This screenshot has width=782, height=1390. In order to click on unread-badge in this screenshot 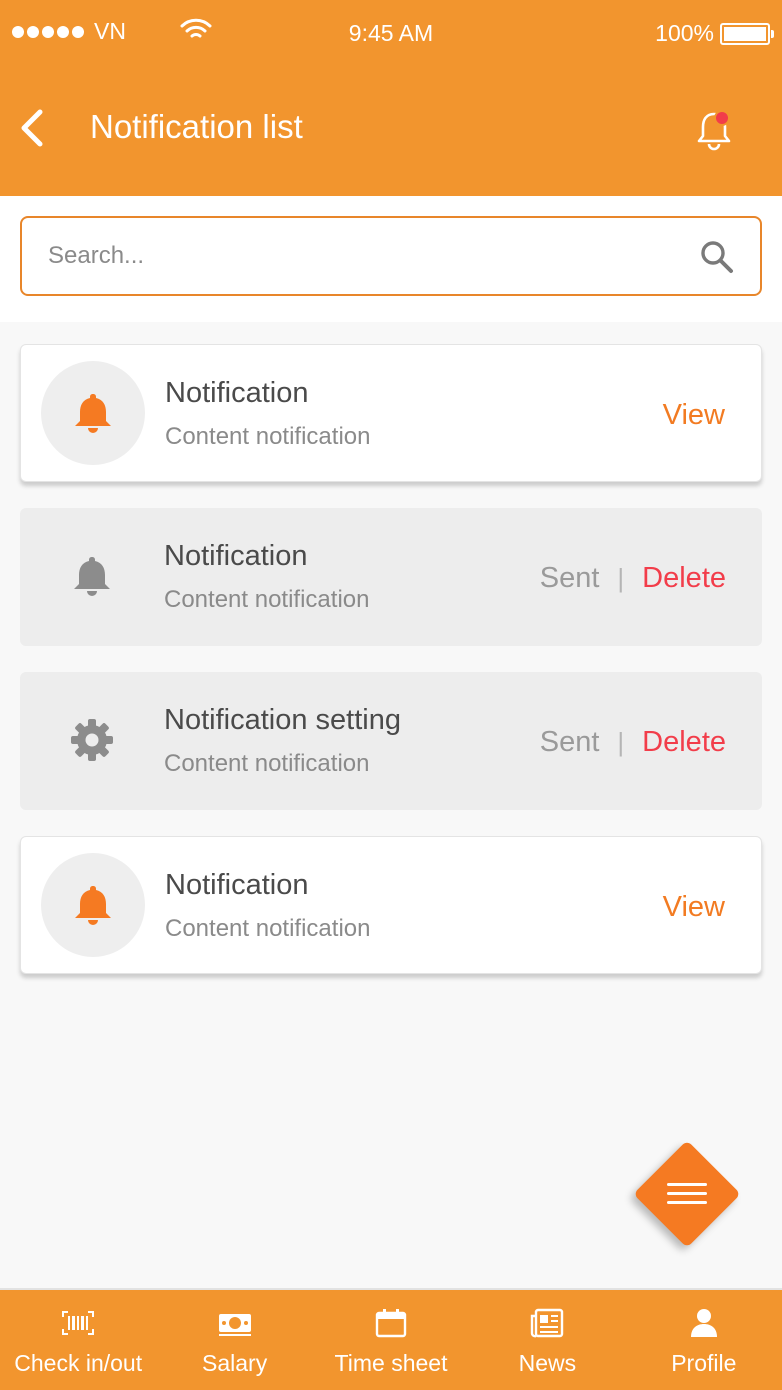, I will do `click(722, 118)`.